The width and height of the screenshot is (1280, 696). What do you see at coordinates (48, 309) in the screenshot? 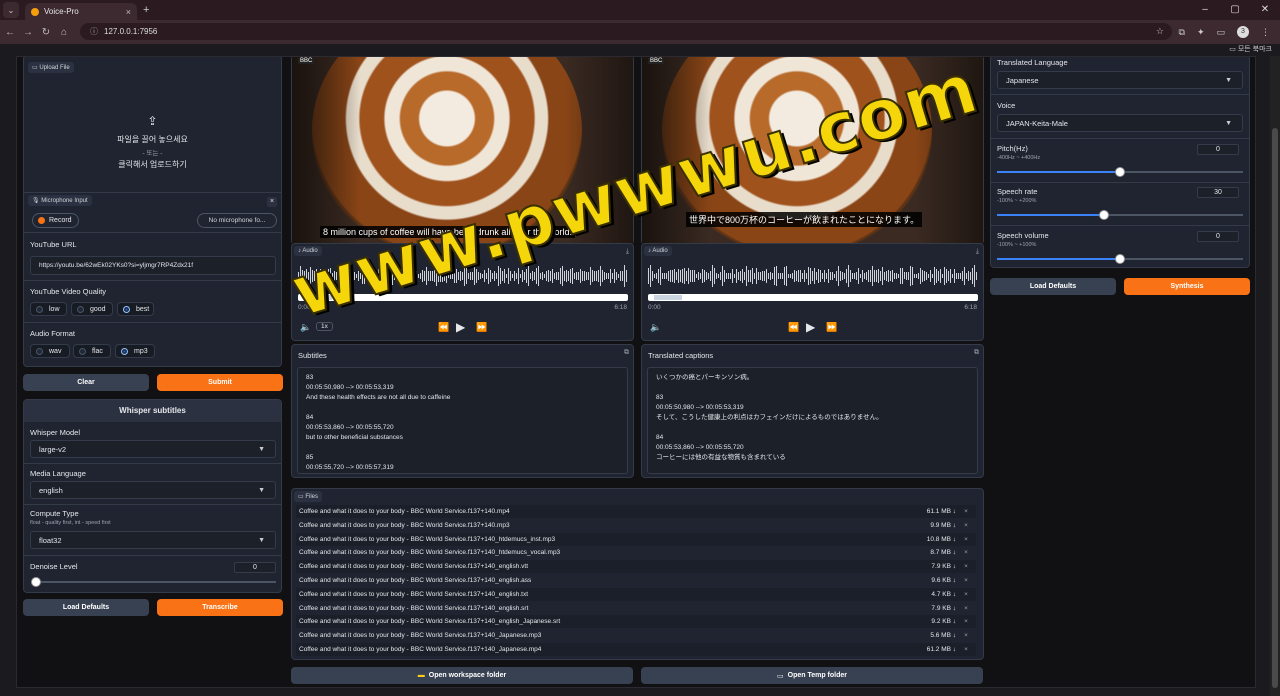
I see `quality-low-radio: low` at bounding box center [48, 309].